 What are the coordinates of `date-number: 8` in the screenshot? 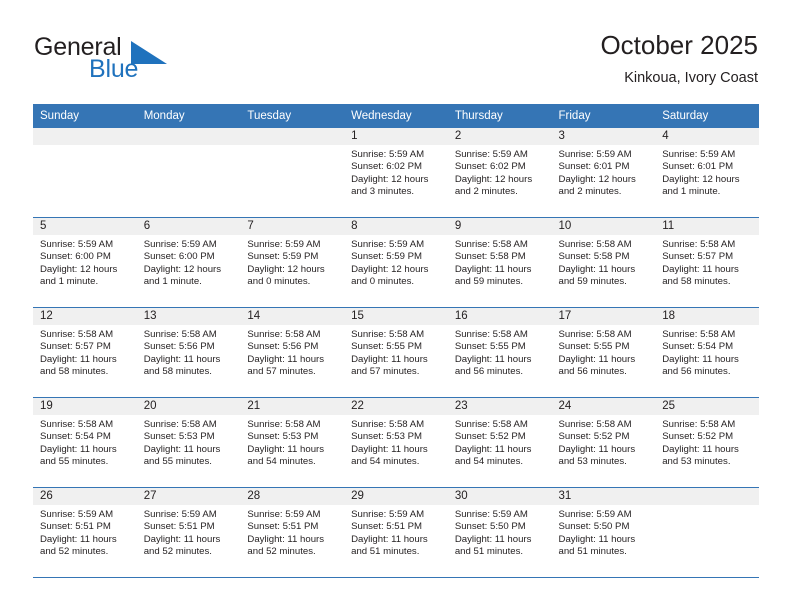 It's located at (396, 226).